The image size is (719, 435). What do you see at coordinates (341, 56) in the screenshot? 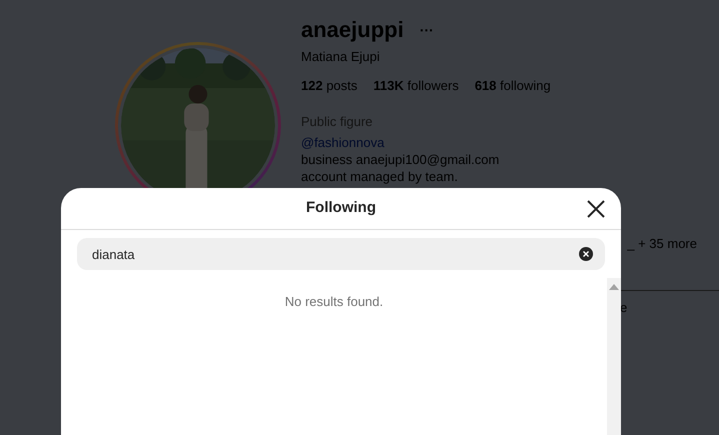
I see `profile-full-name: Matiana Ejupi` at bounding box center [341, 56].